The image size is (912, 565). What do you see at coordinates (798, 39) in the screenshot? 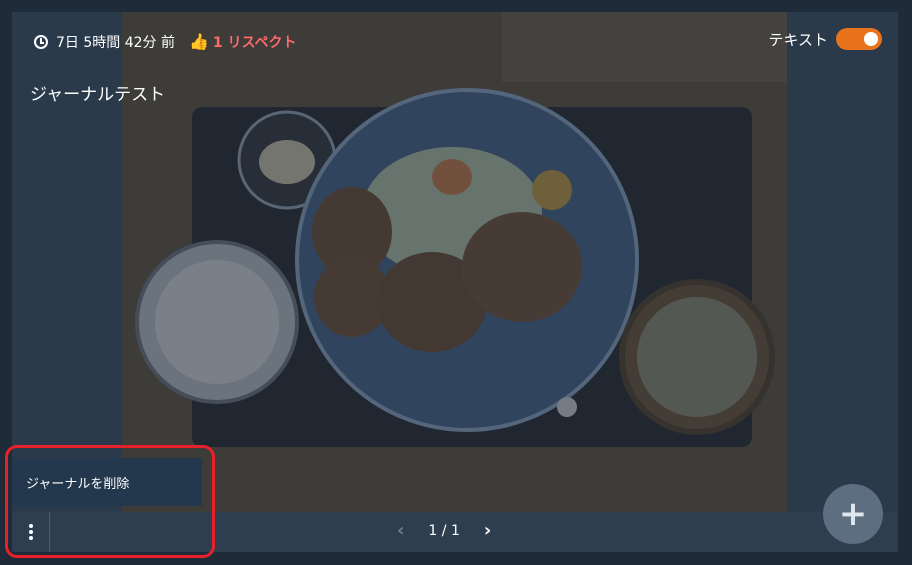
I see `text-toggle-label: テキスト` at bounding box center [798, 39].